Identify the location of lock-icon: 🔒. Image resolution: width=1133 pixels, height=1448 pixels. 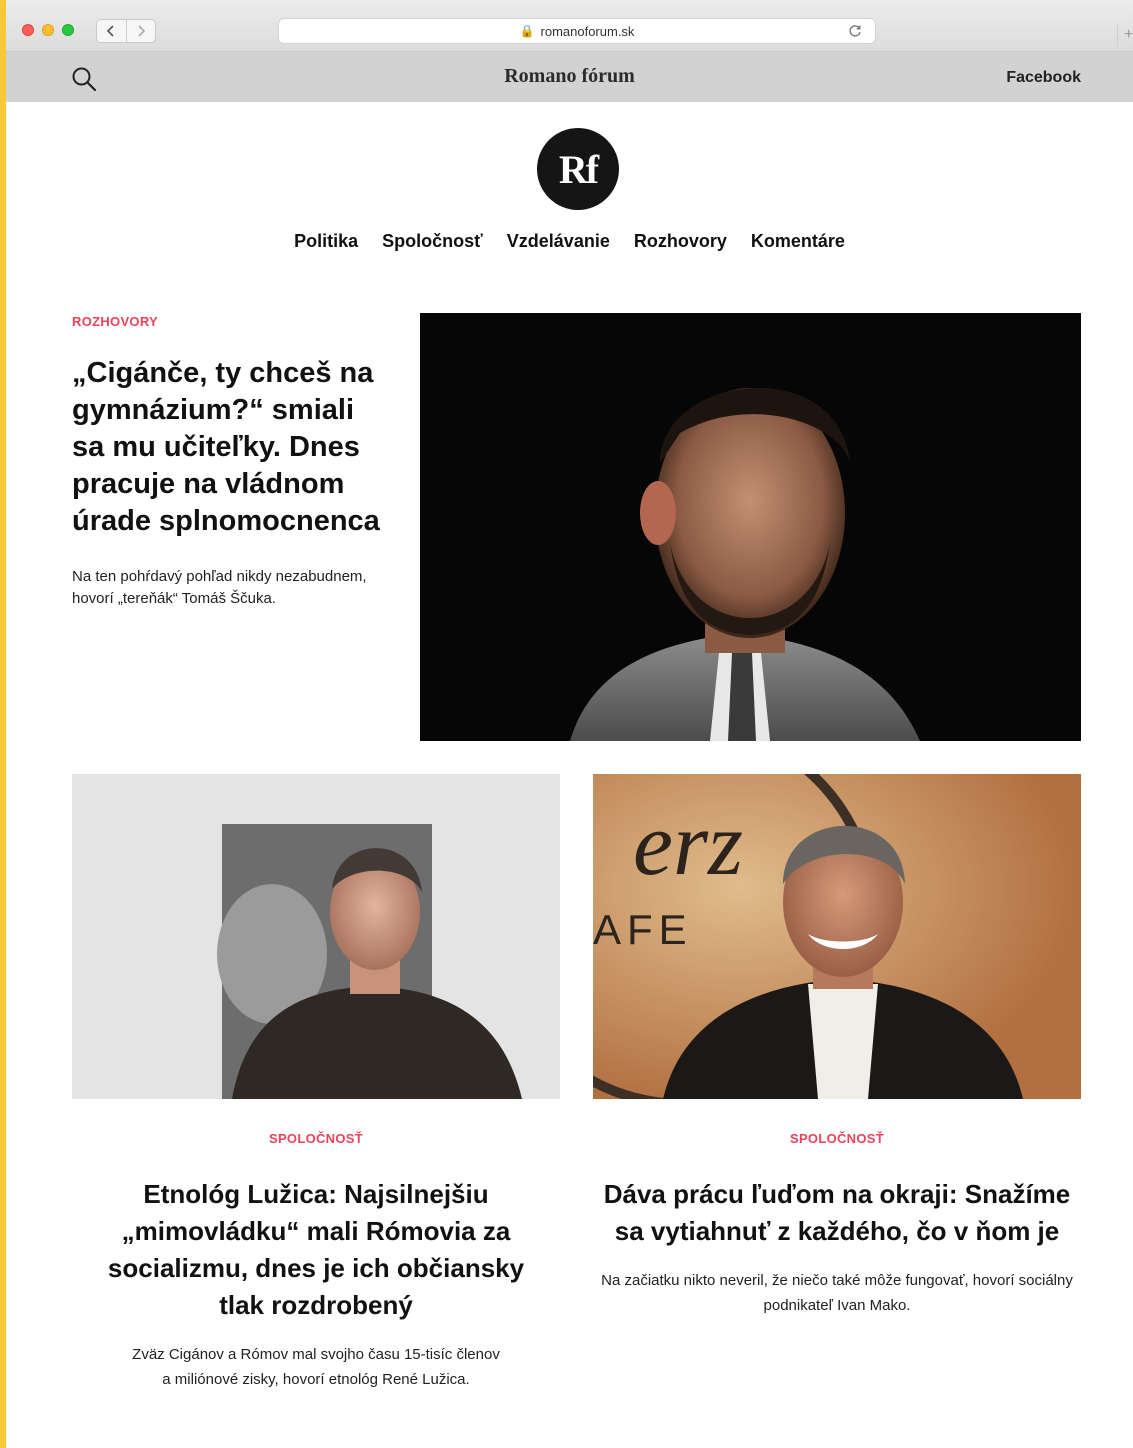
(527, 31).